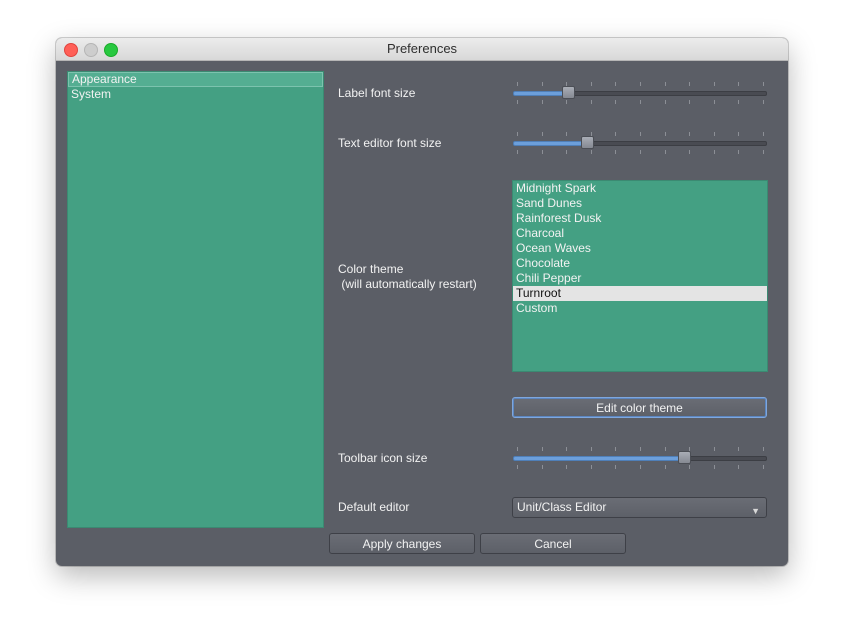 This screenshot has width=844, height=641. Describe the element at coordinates (755, 511) in the screenshot. I see `chevron-down-icon: ▼` at that location.